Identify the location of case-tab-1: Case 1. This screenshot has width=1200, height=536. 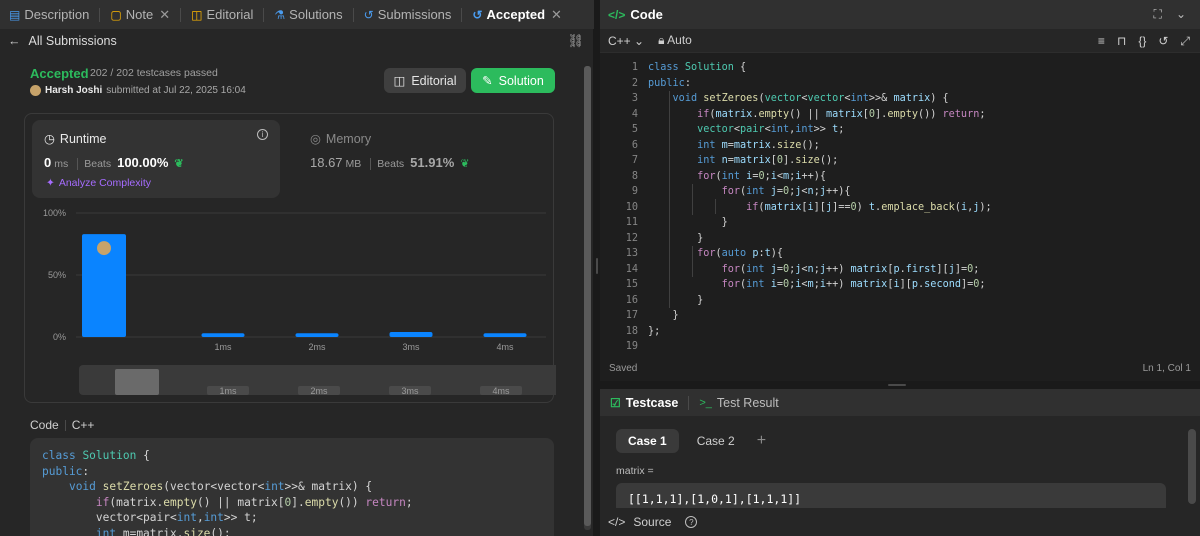
(647, 441).